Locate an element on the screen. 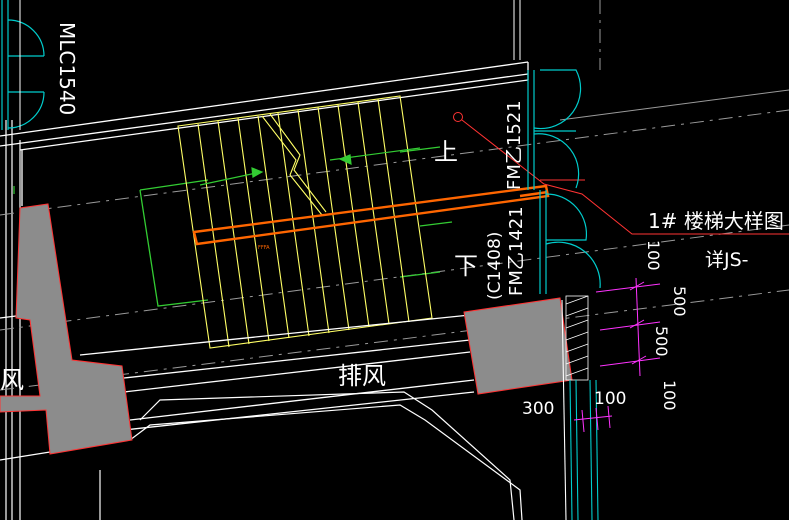  label-dim-300: 300 is located at coordinates (538, 409).